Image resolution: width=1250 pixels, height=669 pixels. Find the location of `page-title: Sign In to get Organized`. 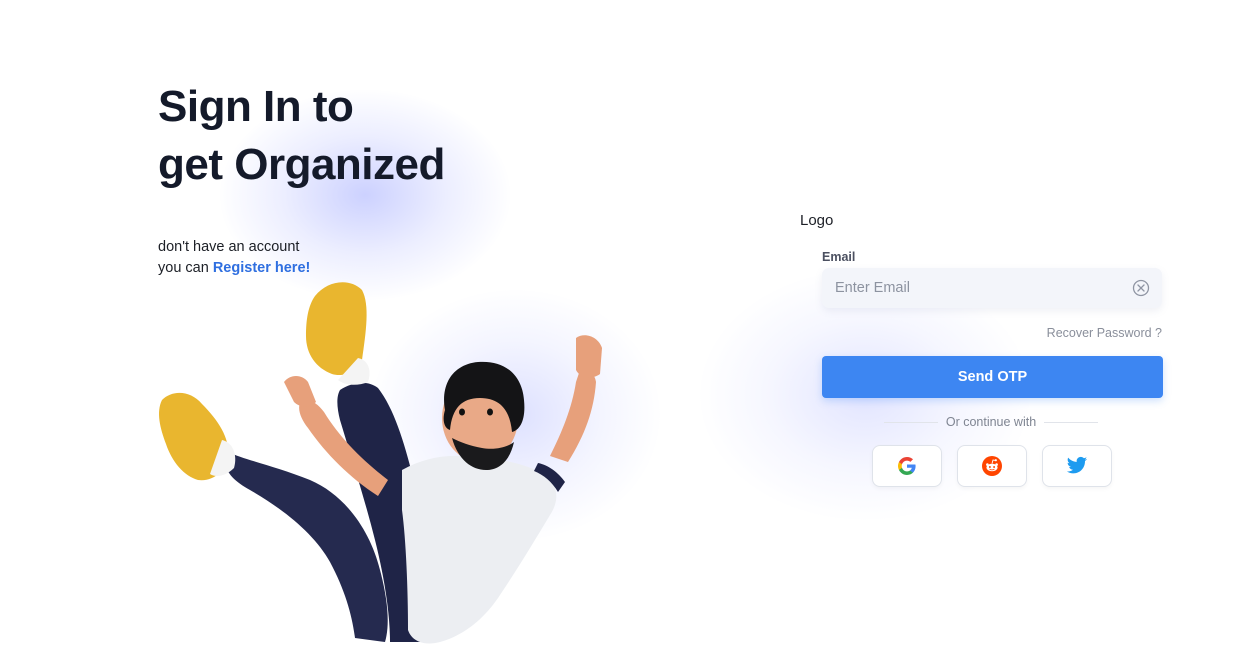

page-title: Sign In to get Organized is located at coordinates (301, 136).